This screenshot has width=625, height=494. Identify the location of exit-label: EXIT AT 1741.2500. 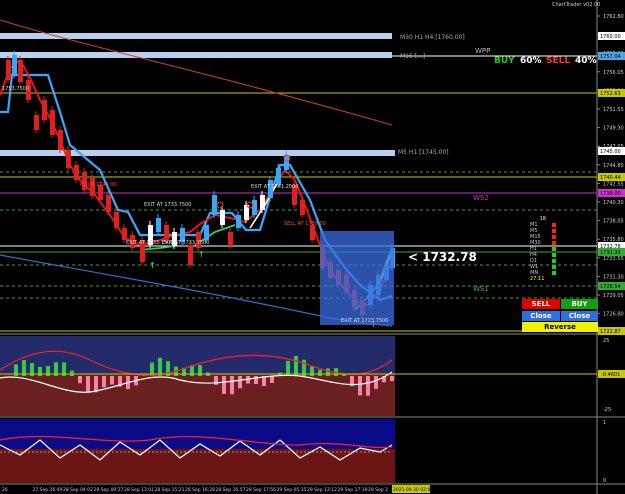
(274, 187).